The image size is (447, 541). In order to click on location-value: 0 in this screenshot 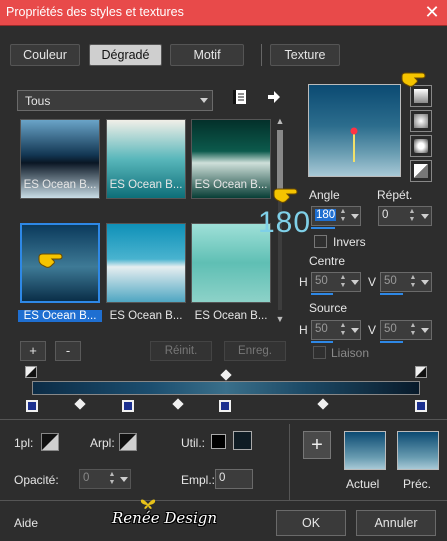, I will do `click(222, 478)`.